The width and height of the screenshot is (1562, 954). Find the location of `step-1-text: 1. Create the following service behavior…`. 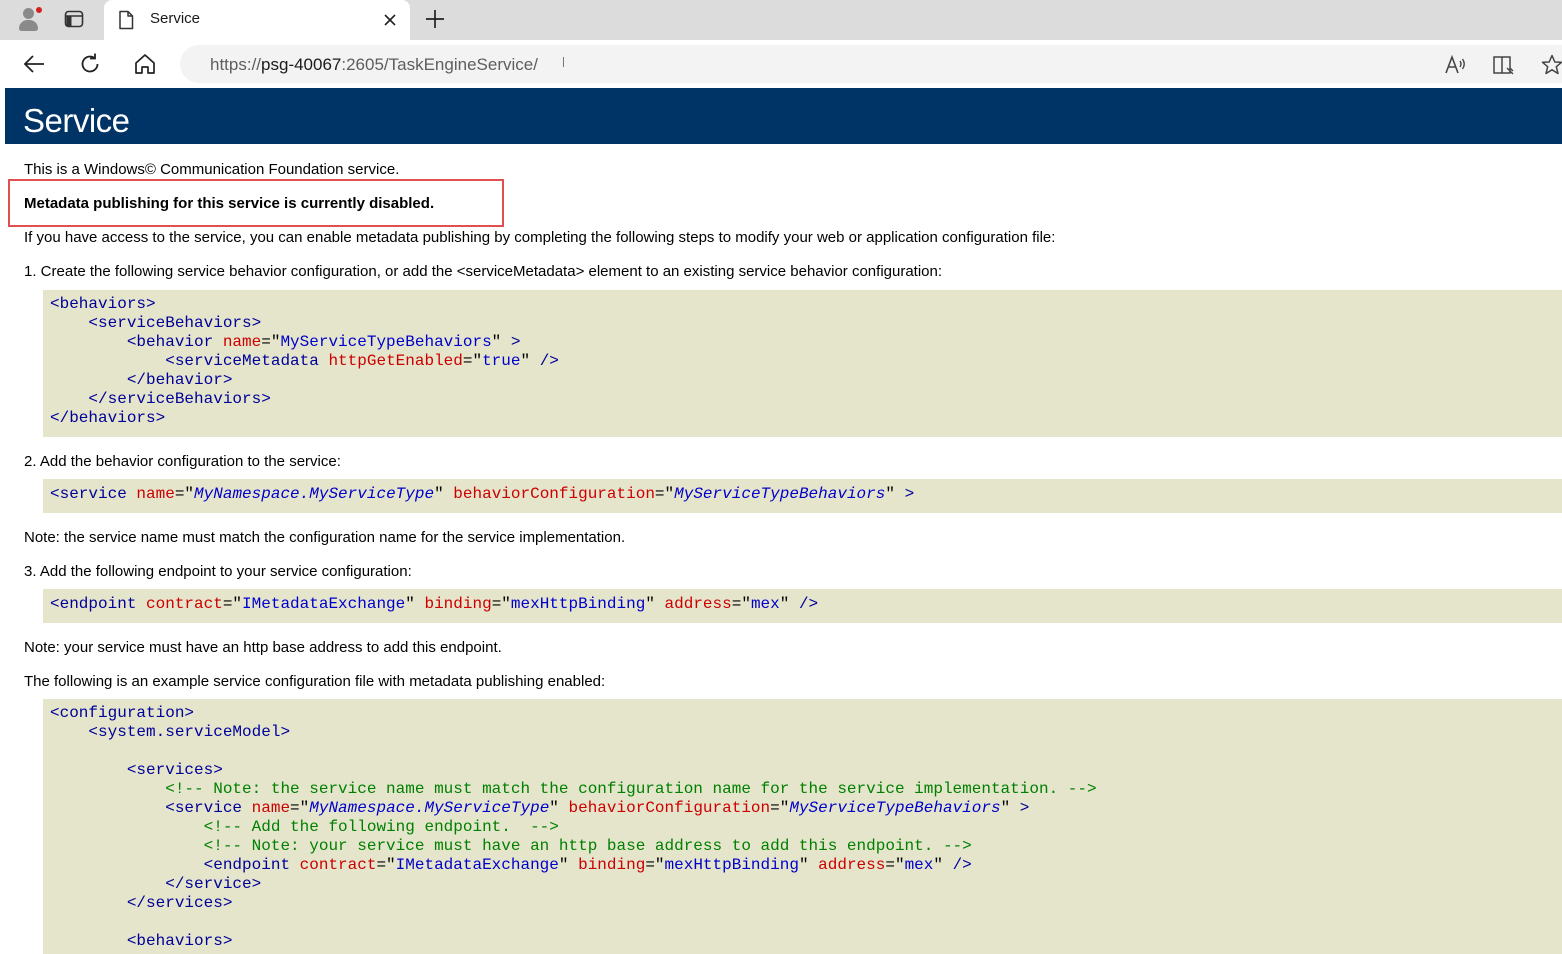

step-1-text: 1. Create the following service behavior… is located at coordinates (483, 271).